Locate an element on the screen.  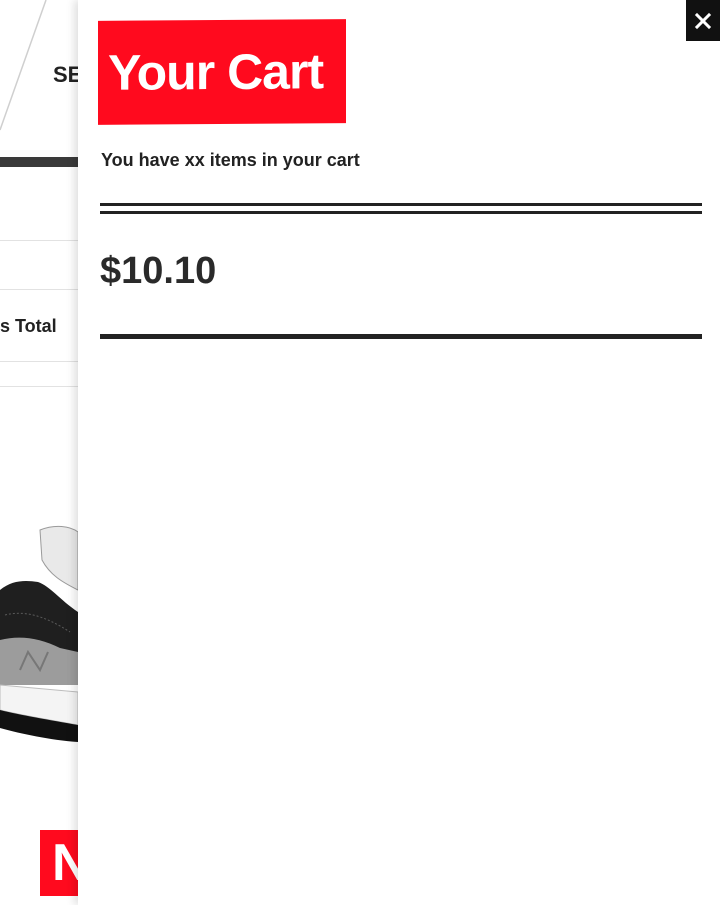
nav-label: SE is located at coordinates (65, 75).